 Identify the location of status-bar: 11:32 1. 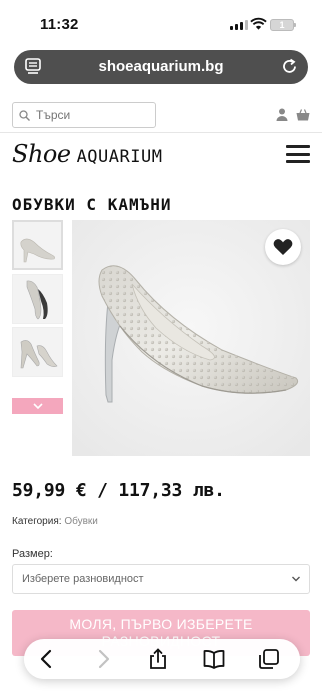
(161, 24).